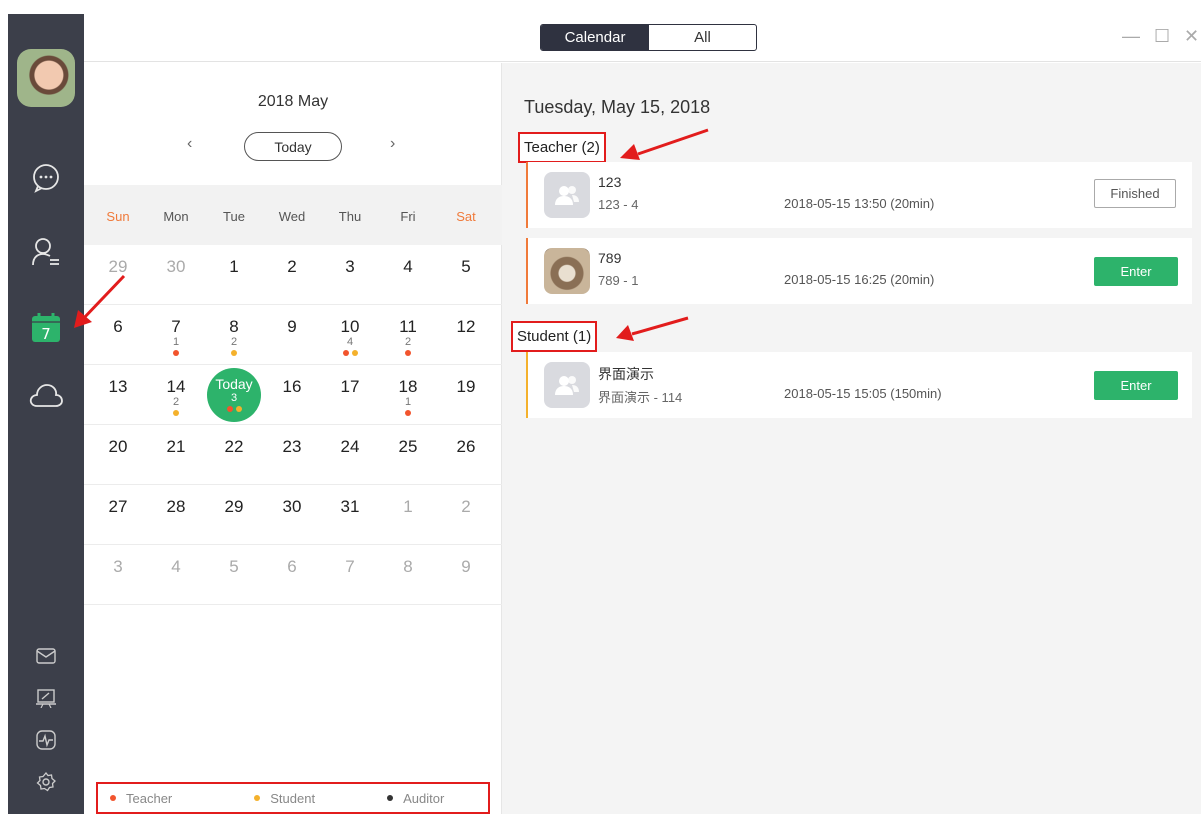 The width and height of the screenshot is (1201, 814). I want to click on day-number: 10, so click(350, 326).